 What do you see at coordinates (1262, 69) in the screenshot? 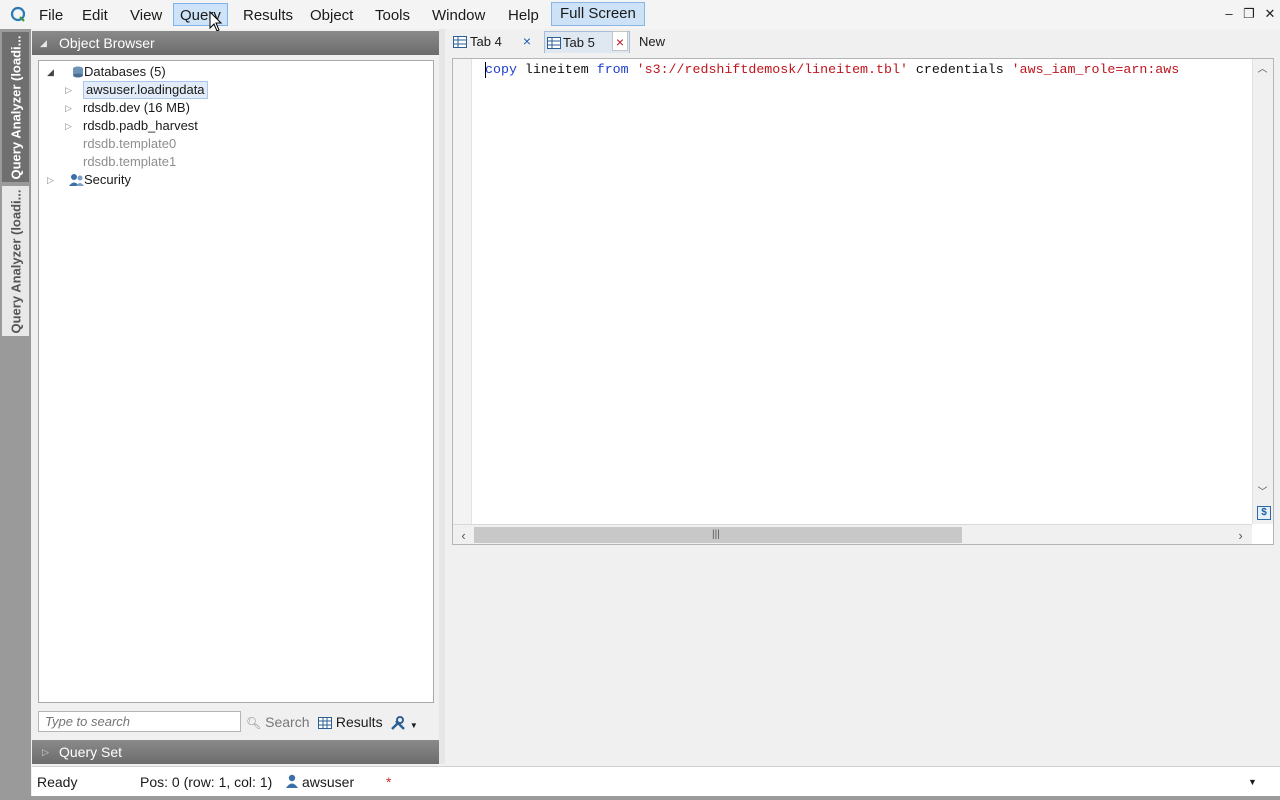
I see `scroll-up-icon: ︿` at bounding box center [1262, 69].